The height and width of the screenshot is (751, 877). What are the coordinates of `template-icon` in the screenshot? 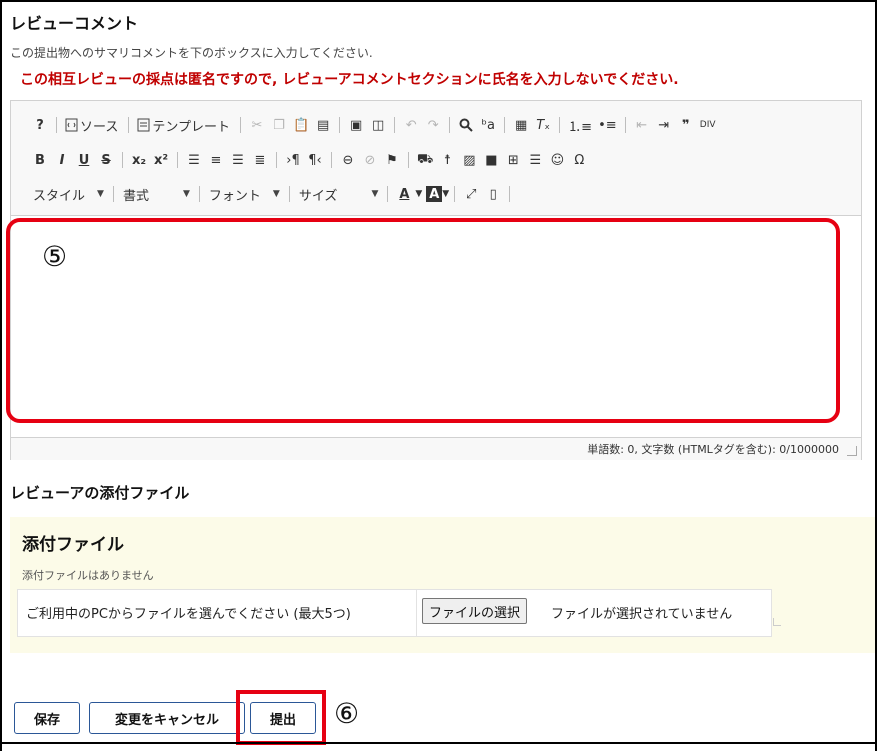 It's located at (143, 125).